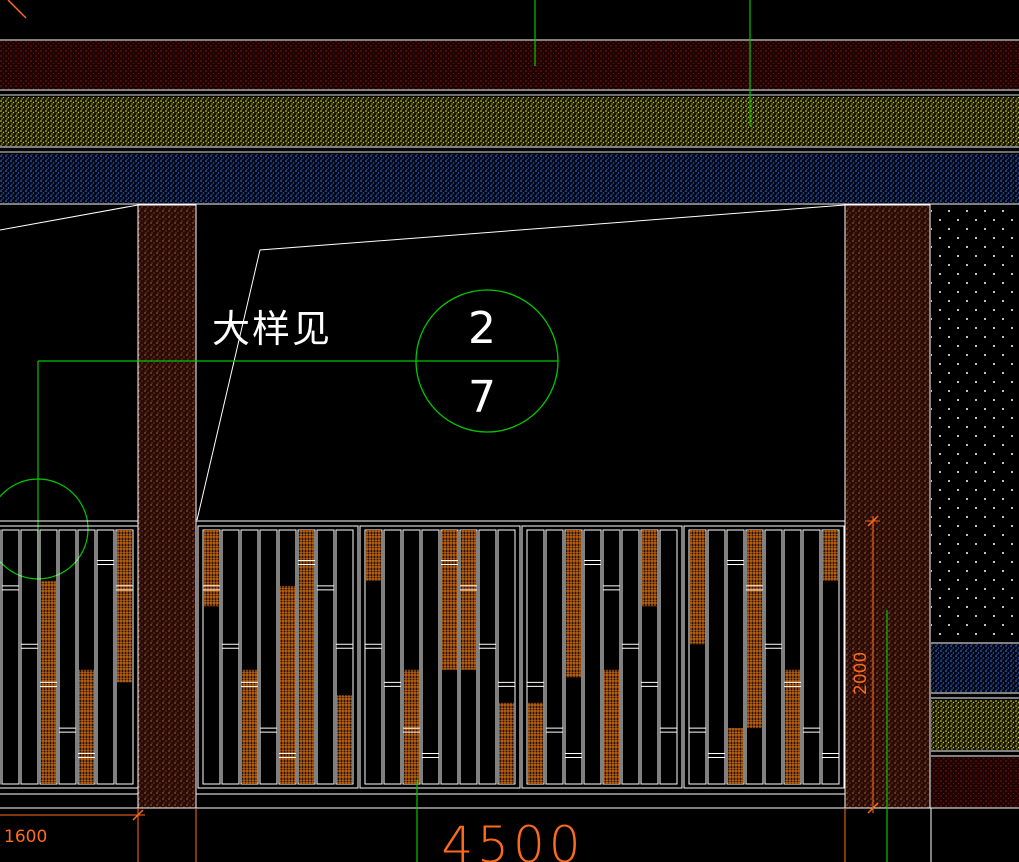 This screenshot has width=1019, height=862. Describe the element at coordinates (512, 839) in the screenshot. I see `dimension-total: 4500` at that location.